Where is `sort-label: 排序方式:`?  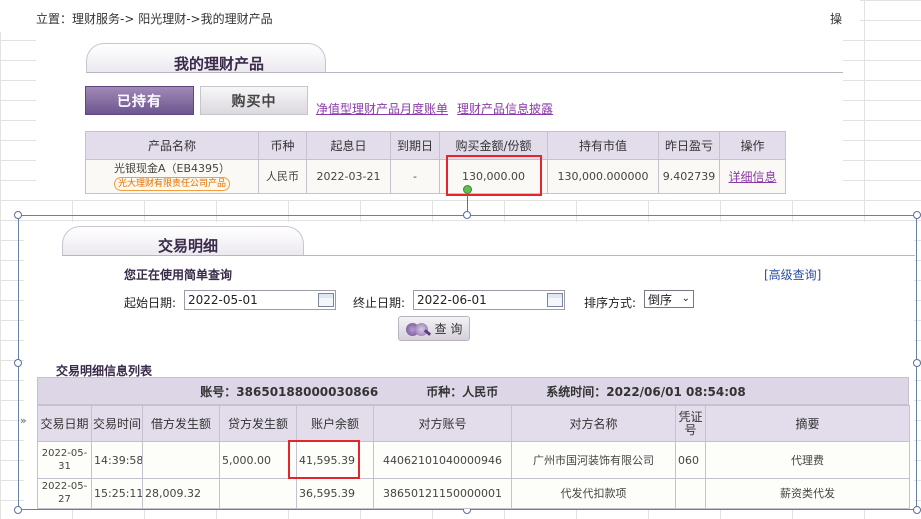
sort-label: 排序方式: is located at coordinates (610, 303).